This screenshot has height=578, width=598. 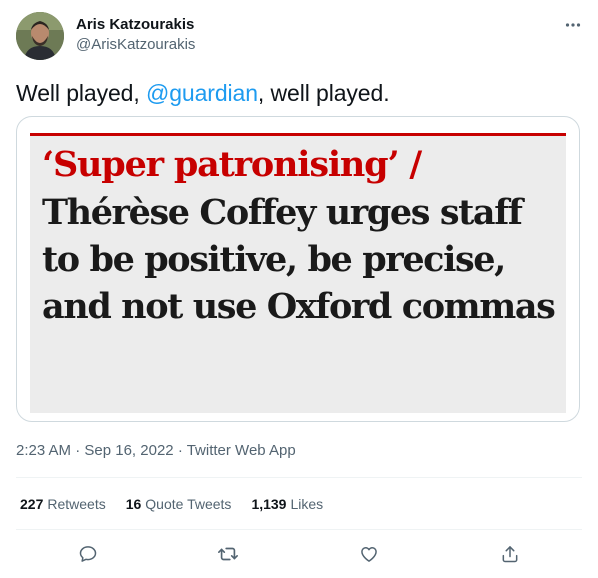 I want to click on tweet-client: Twitter Web App, so click(x=241, y=450).